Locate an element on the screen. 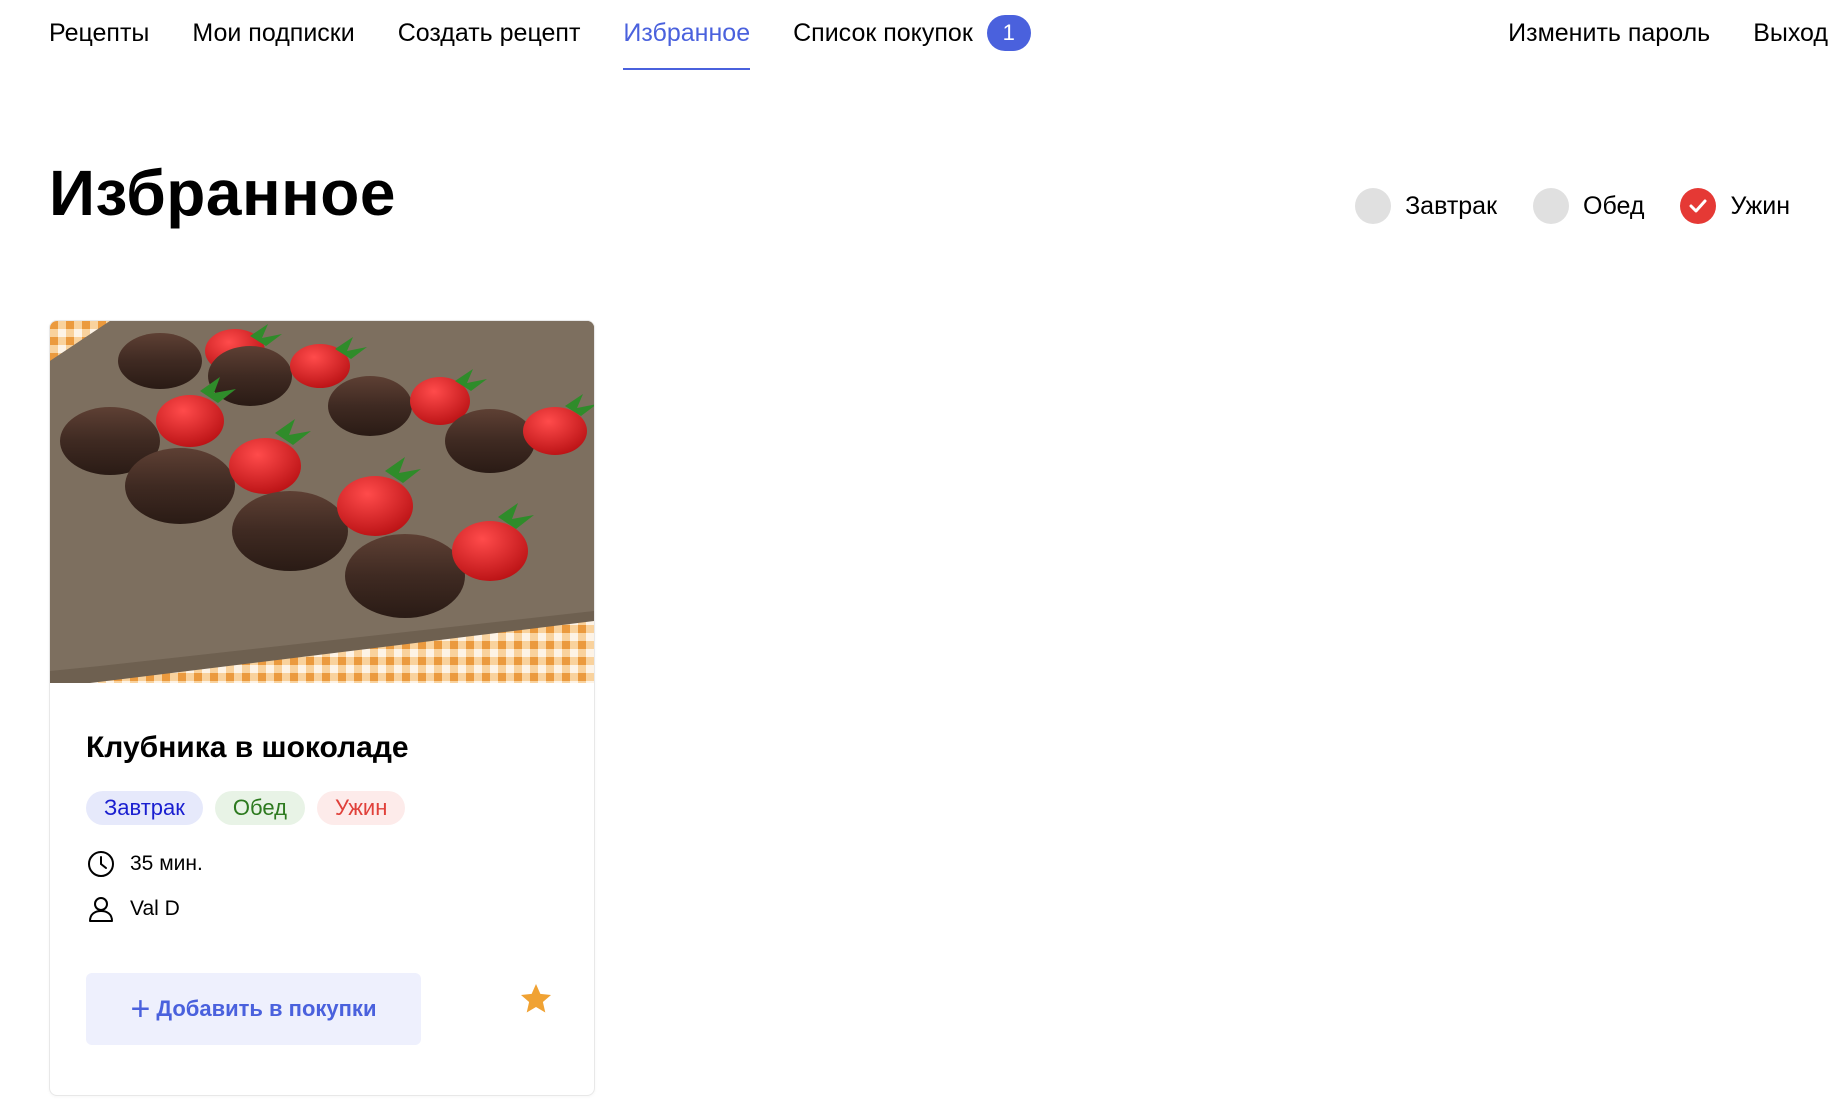  recipe-image is located at coordinates (322, 502).